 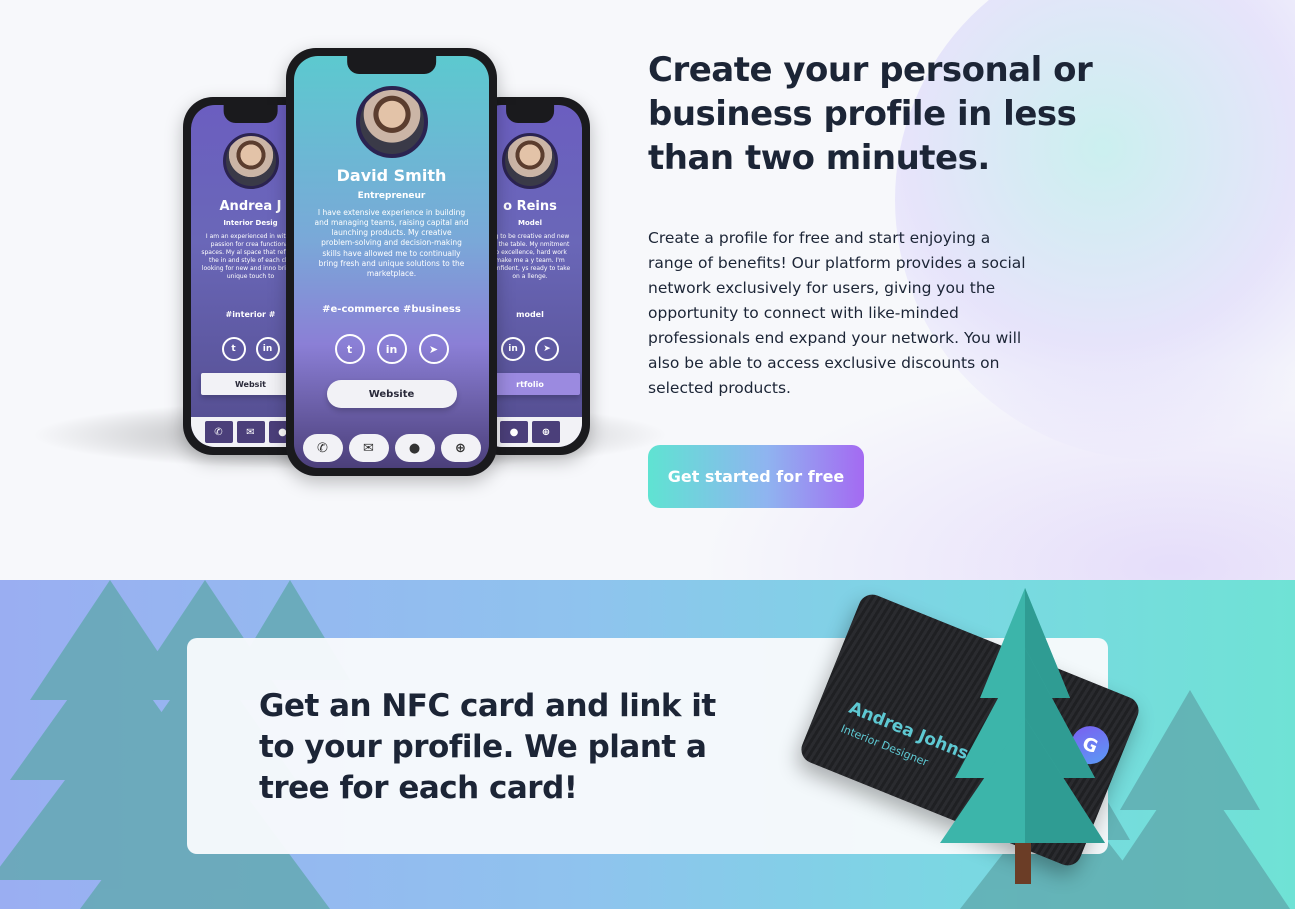 What do you see at coordinates (391, 394) in the screenshot?
I see `website-button: Website` at bounding box center [391, 394].